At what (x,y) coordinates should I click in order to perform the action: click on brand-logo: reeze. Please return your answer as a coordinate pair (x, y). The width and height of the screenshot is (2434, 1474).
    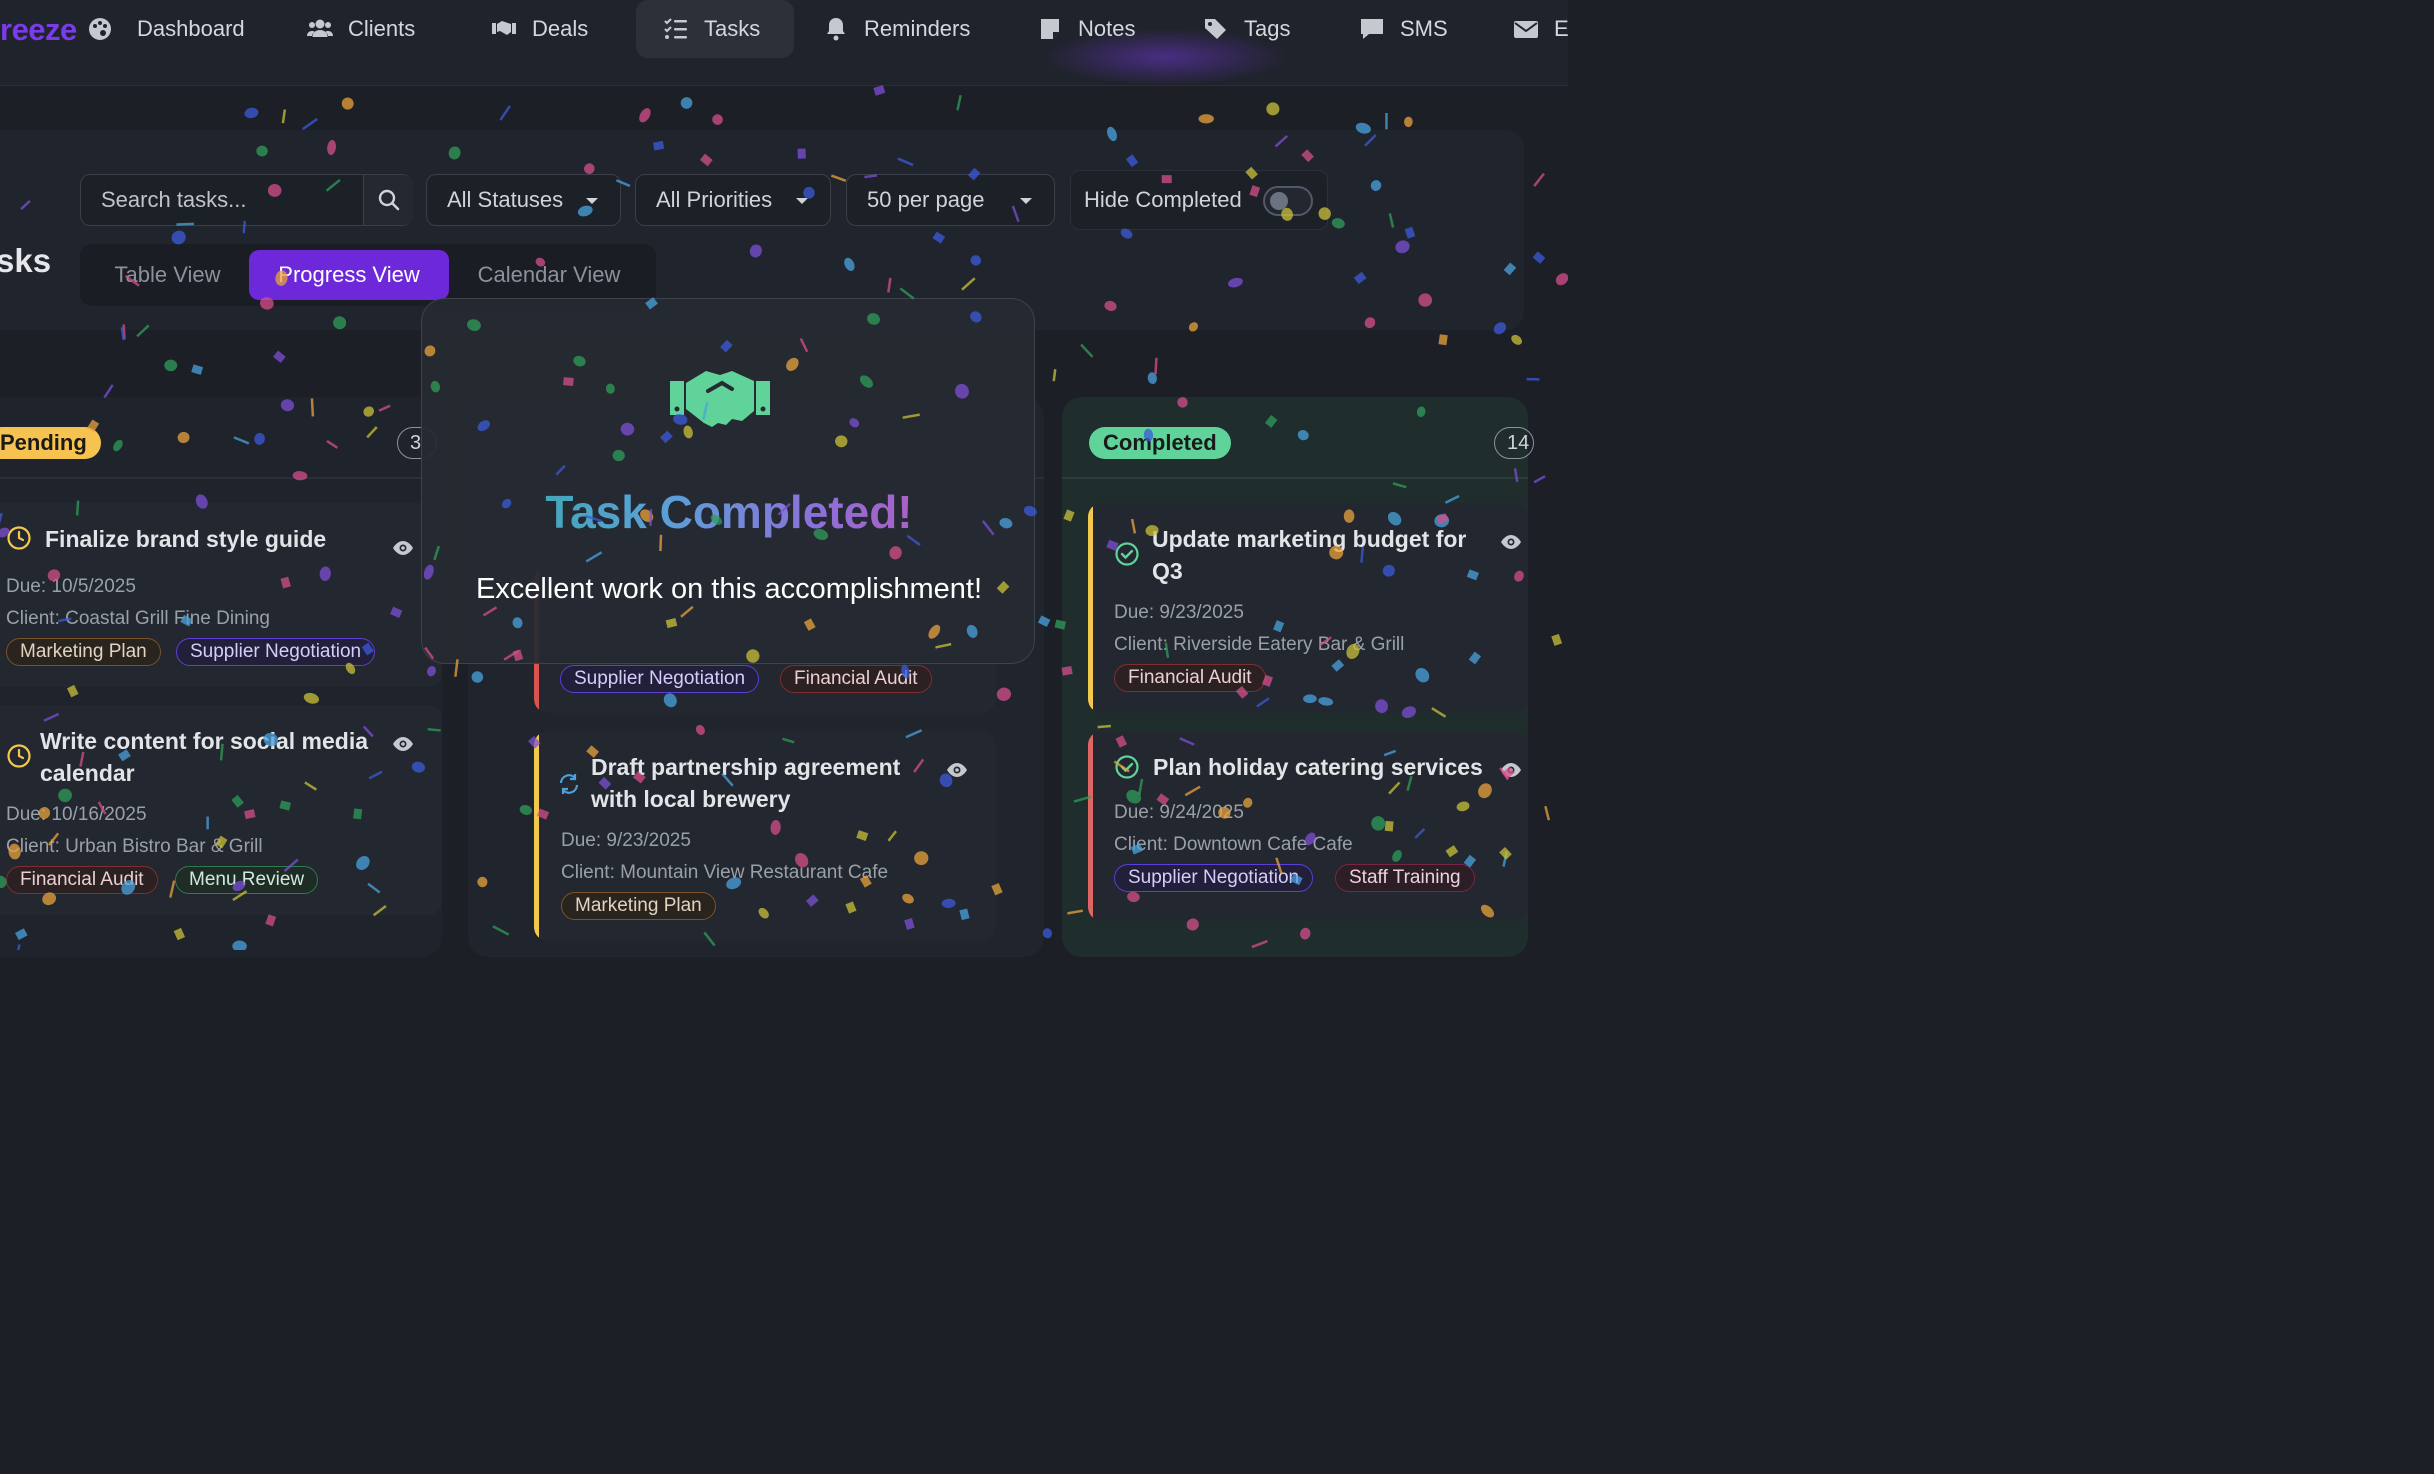
    Looking at the image, I should click on (38, 30).